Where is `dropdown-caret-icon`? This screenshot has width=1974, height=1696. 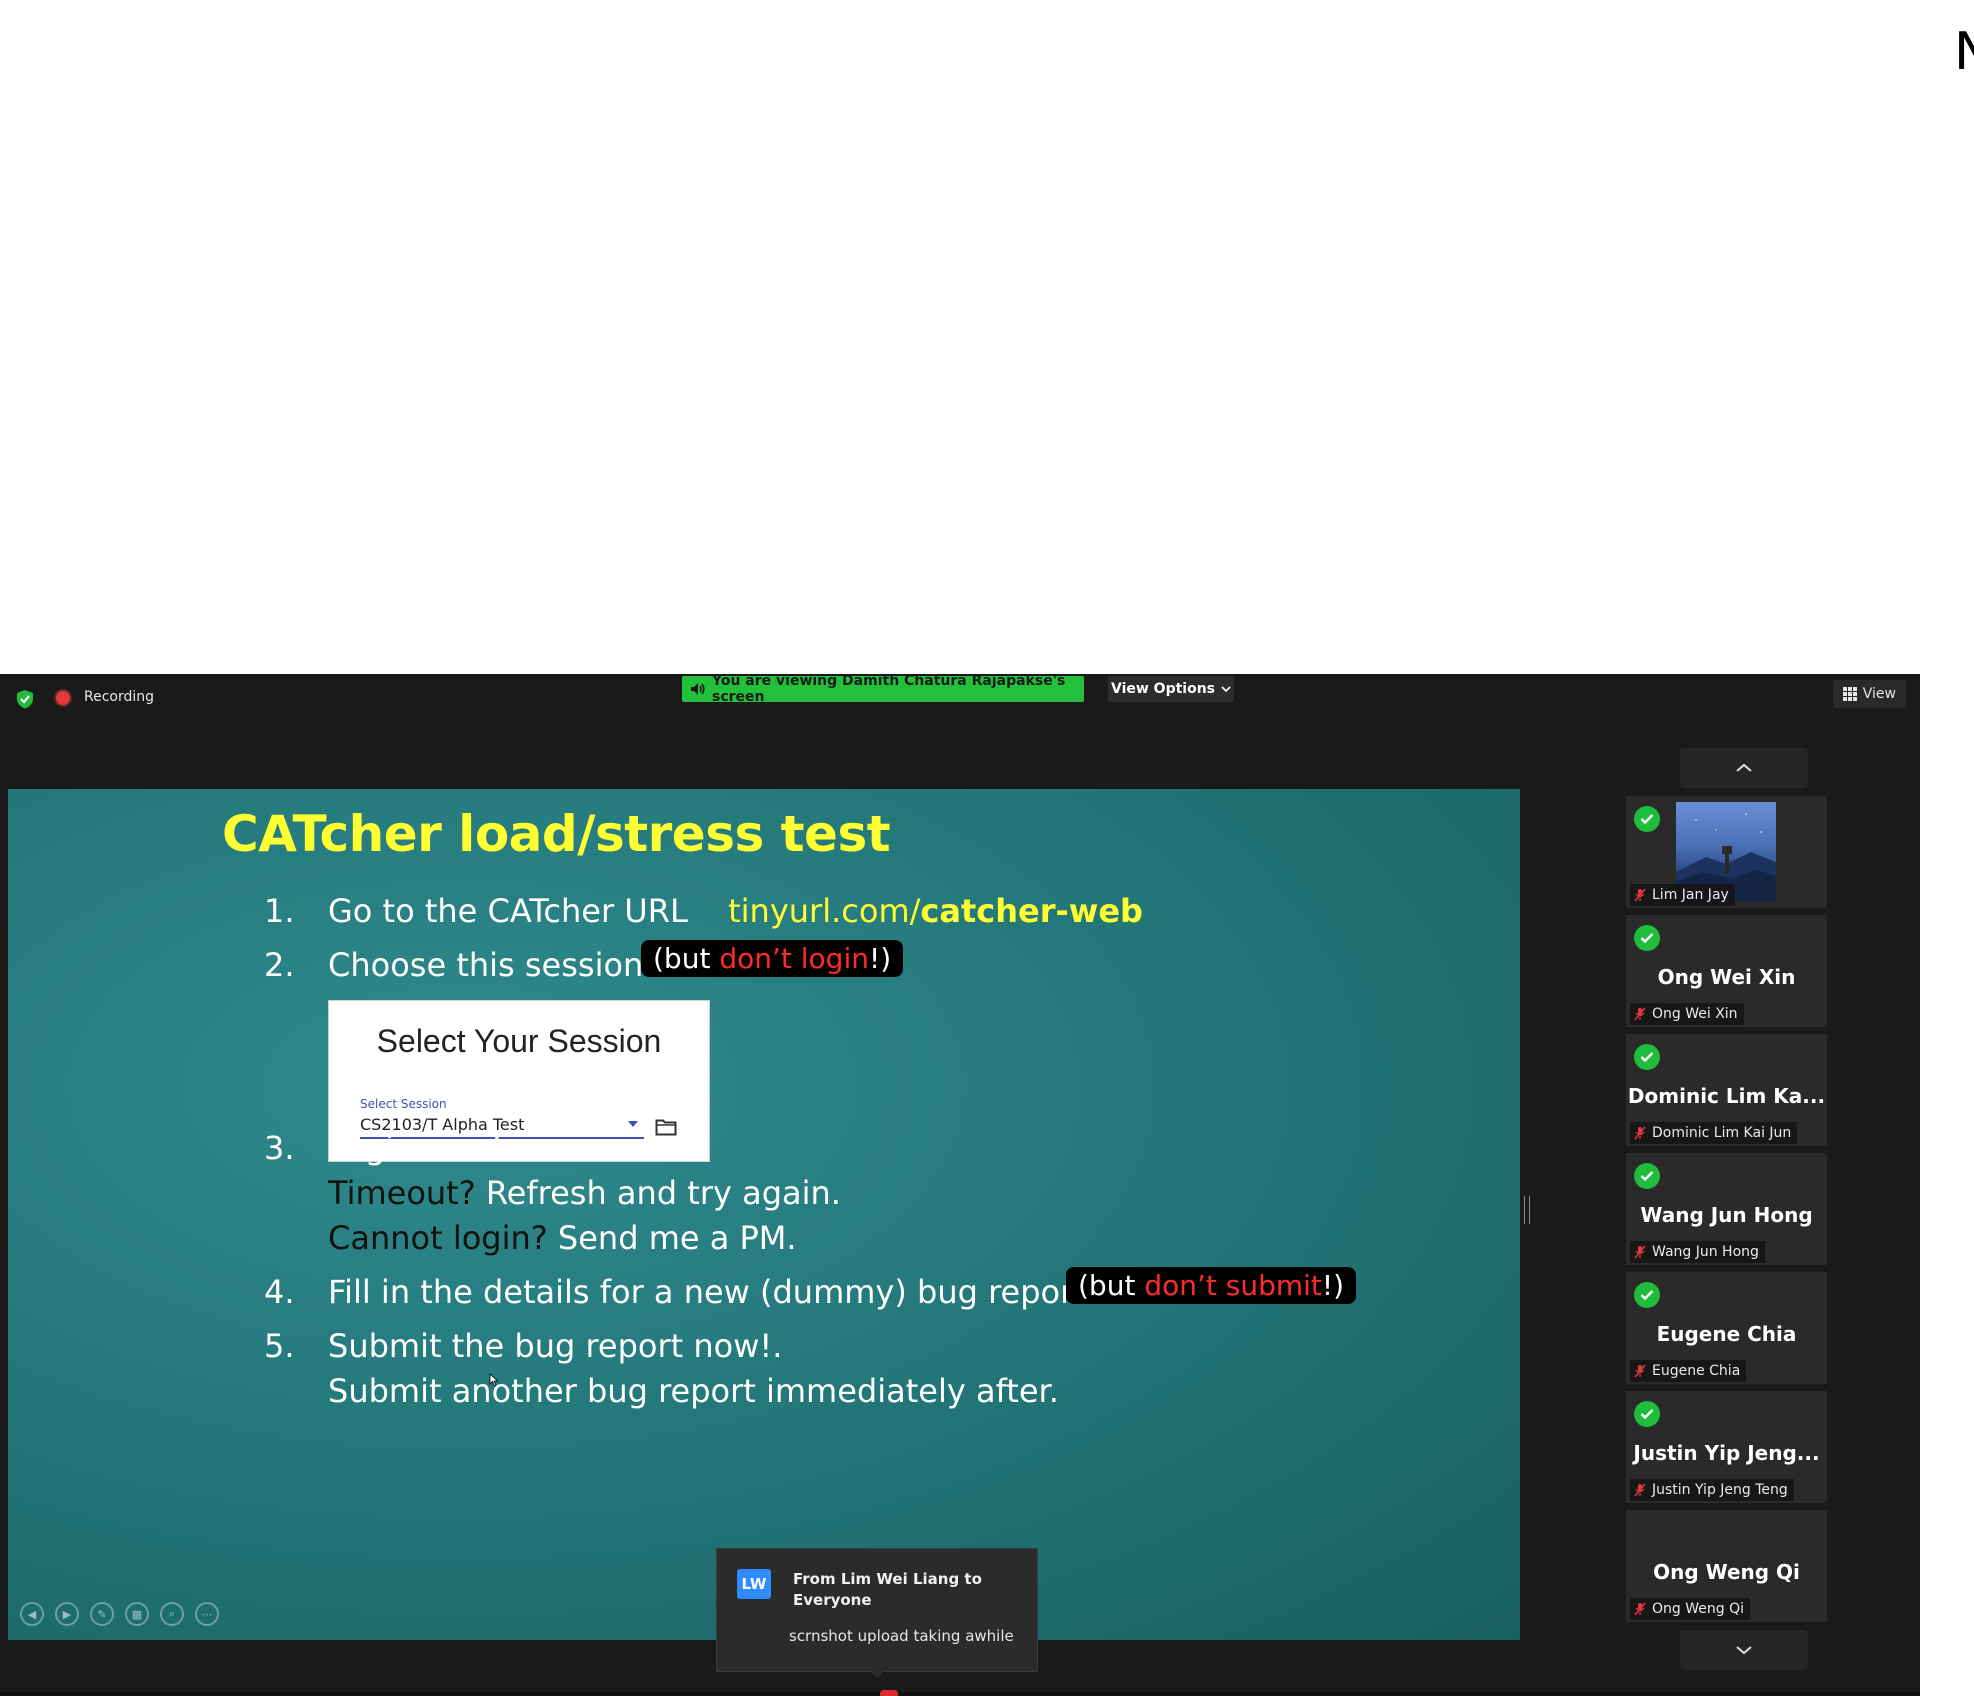 dropdown-caret-icon is located at coordinates (633, 1124).